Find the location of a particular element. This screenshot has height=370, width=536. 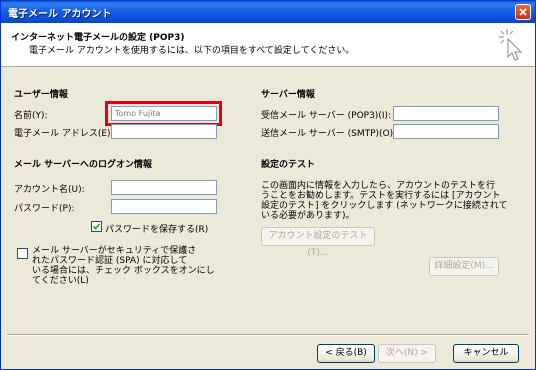

cursor-sparkle-icon is located at coordinates (511, 45).